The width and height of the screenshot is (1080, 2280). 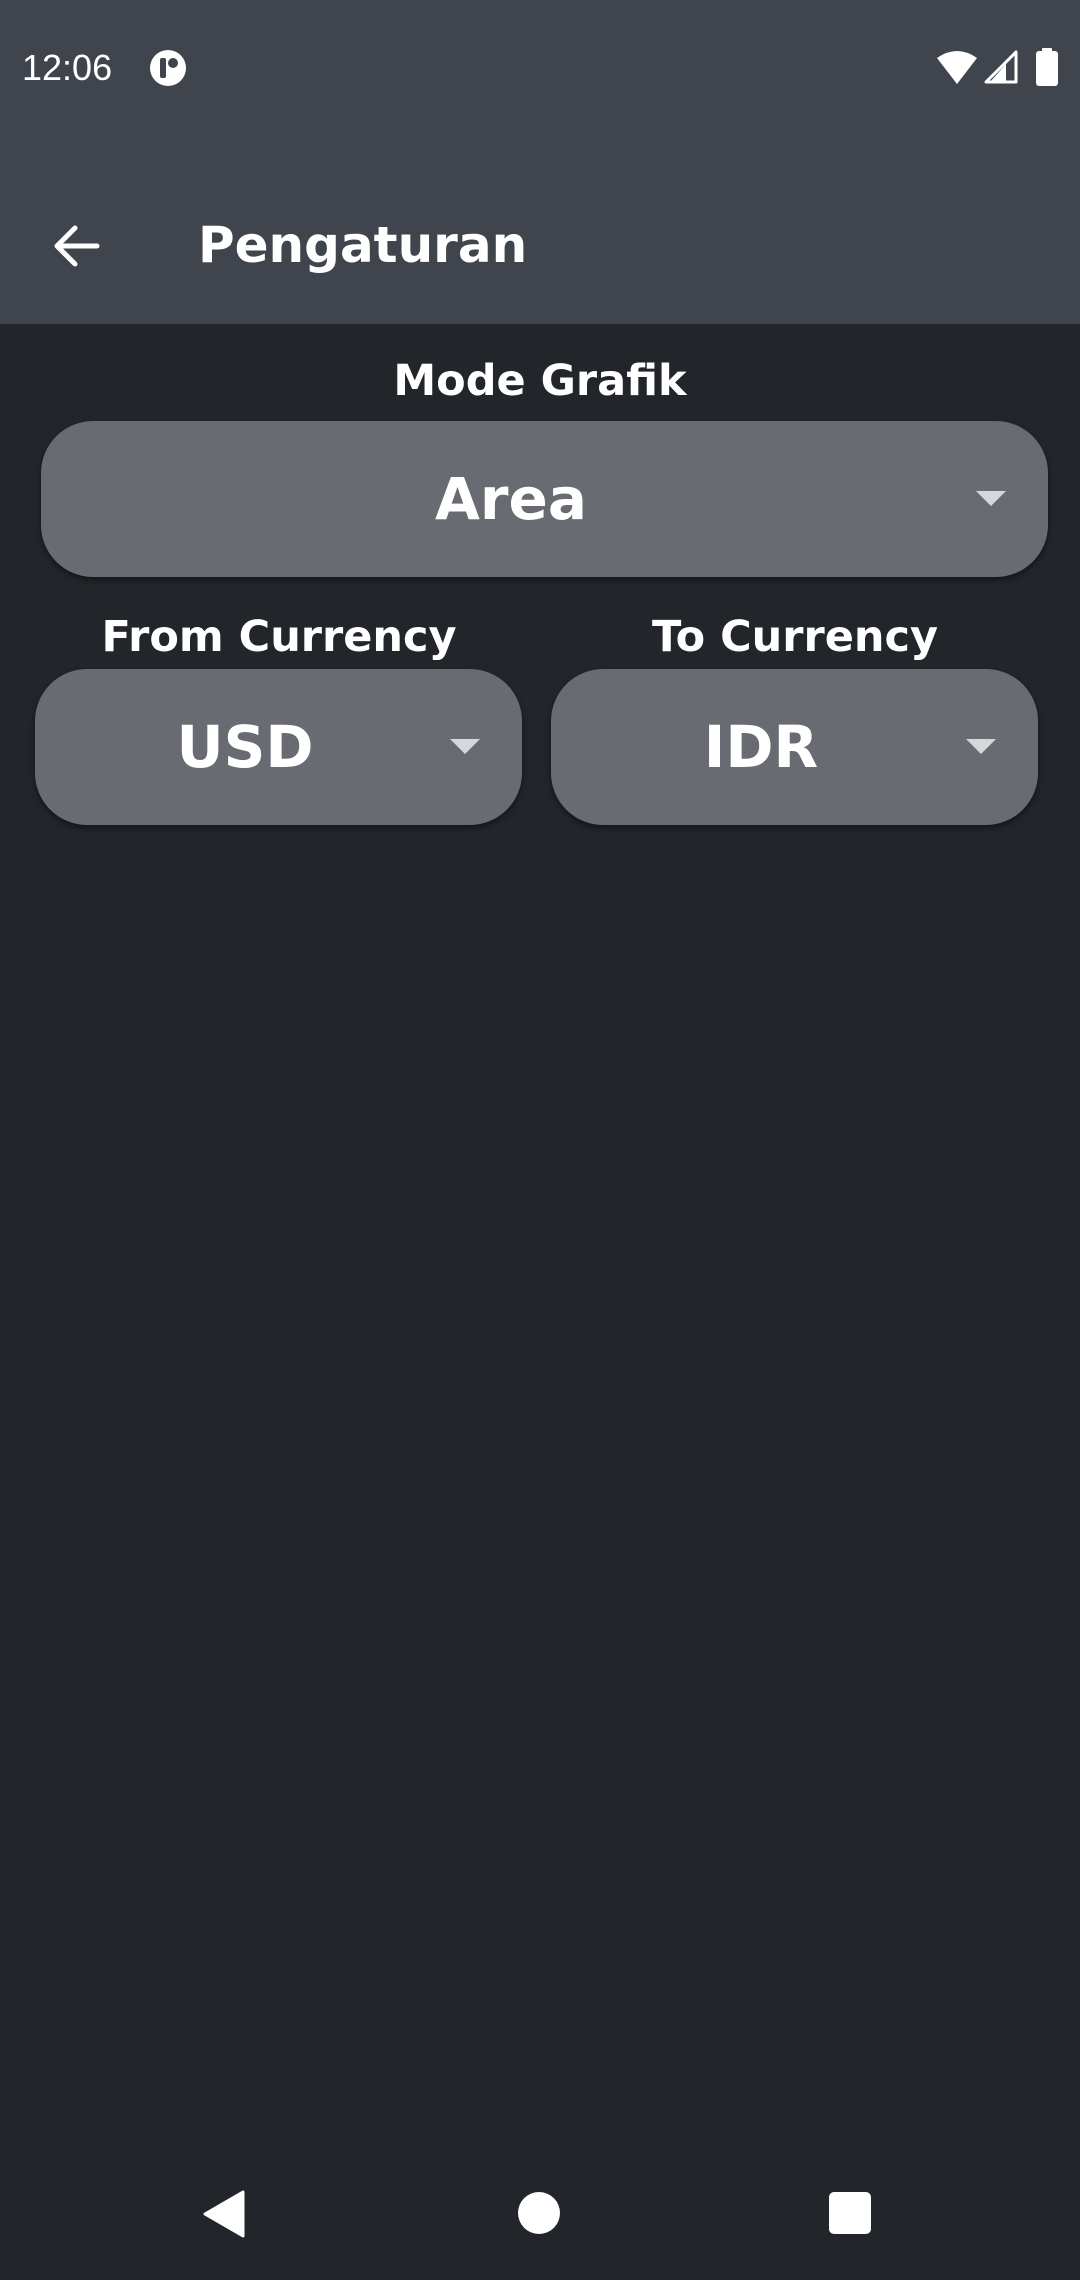 I want to click on cell-signal-icon, so click(x=1001, y=67).